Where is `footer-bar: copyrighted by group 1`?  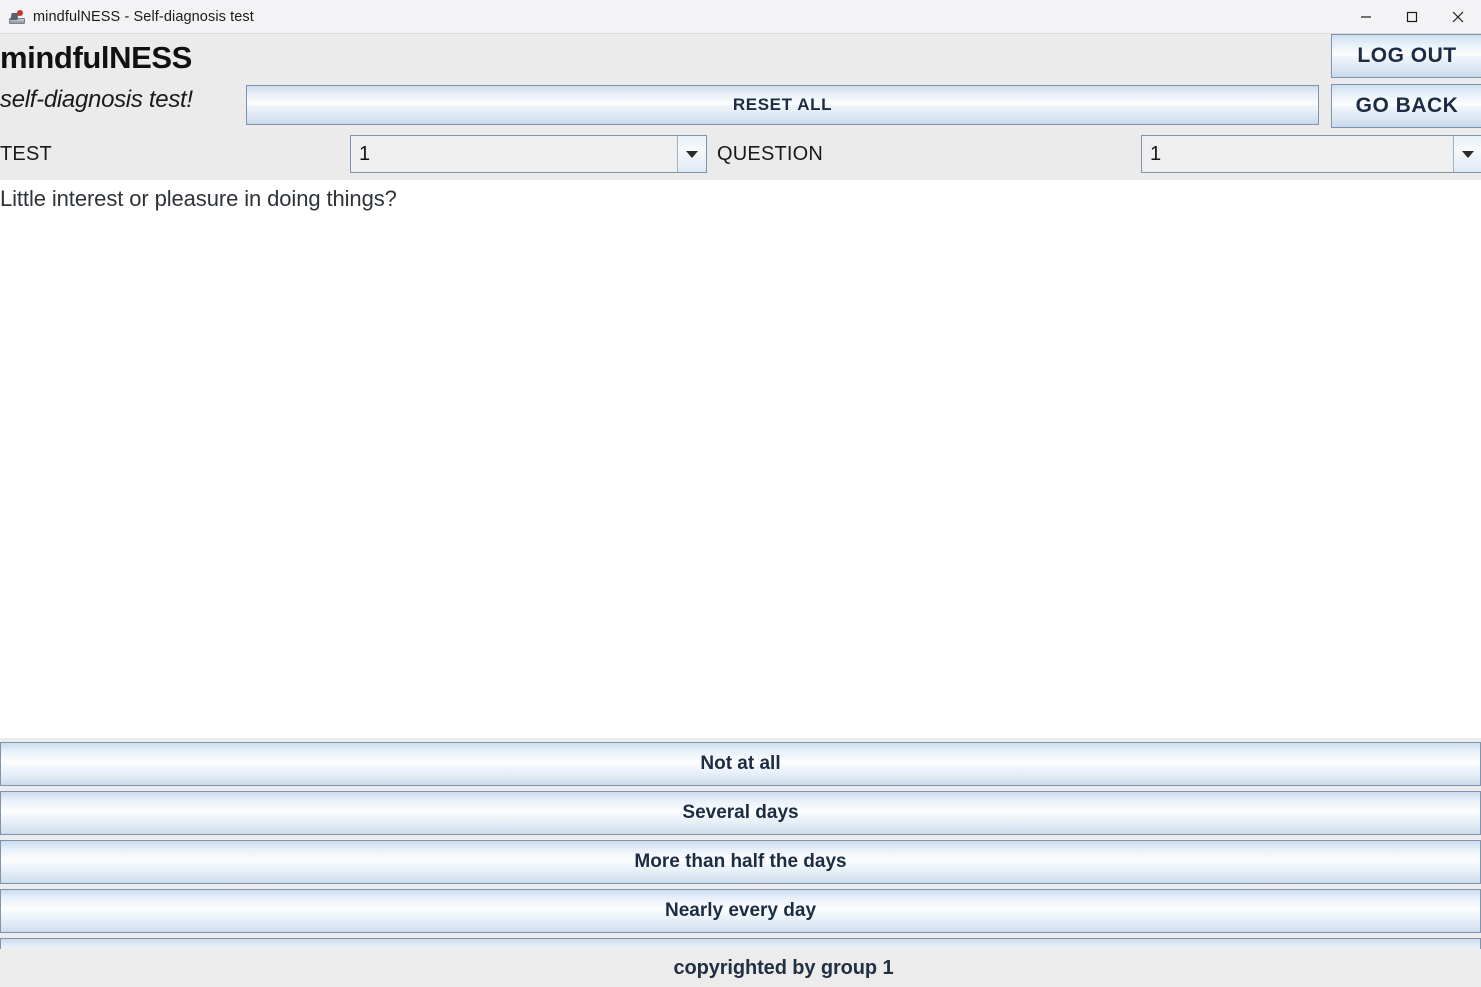 footer-bar: copyrighted by group 1 is located at coordinates (740, 968).